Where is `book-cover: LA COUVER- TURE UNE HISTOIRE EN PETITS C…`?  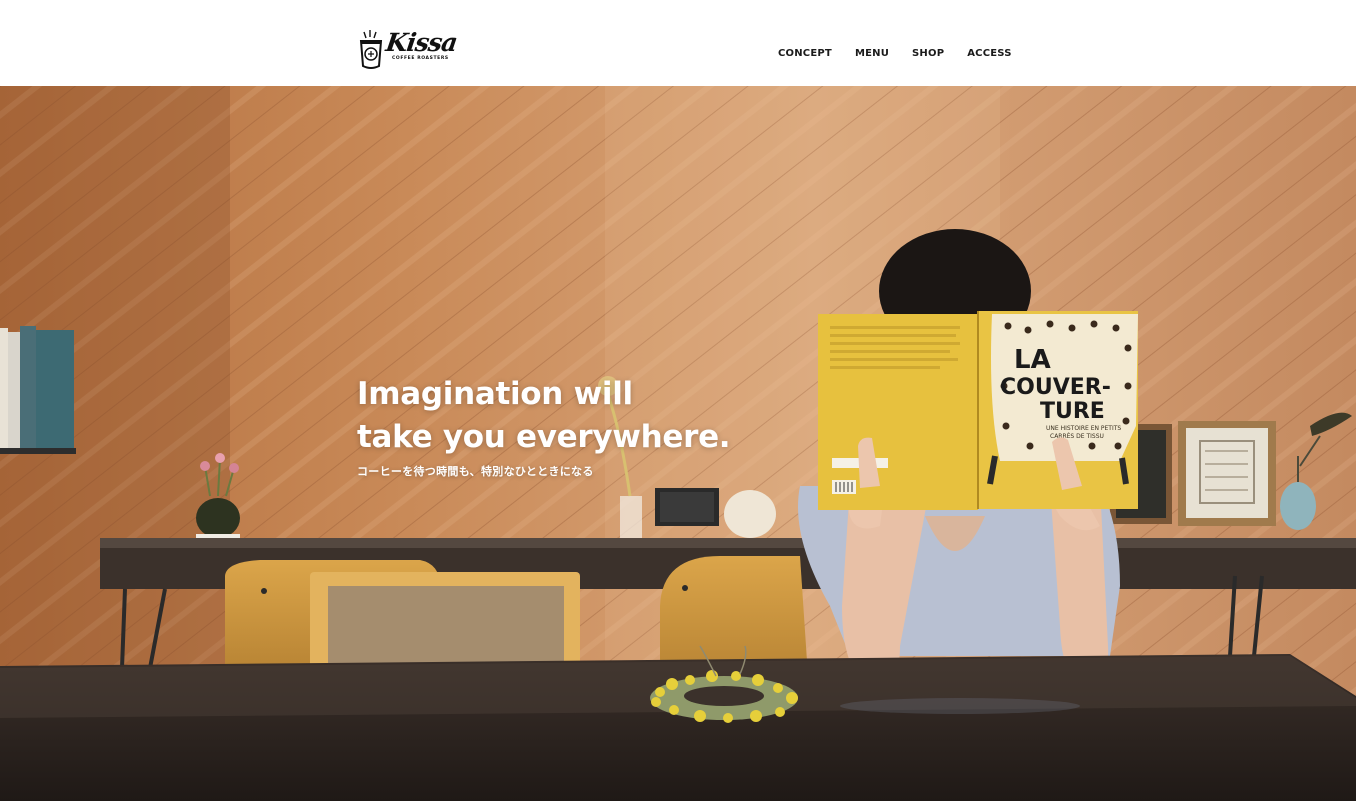 book-cover: LA COUVER- TURE UNE HISTOIRE EN PETITS C… is located at coordinates (978, 410).